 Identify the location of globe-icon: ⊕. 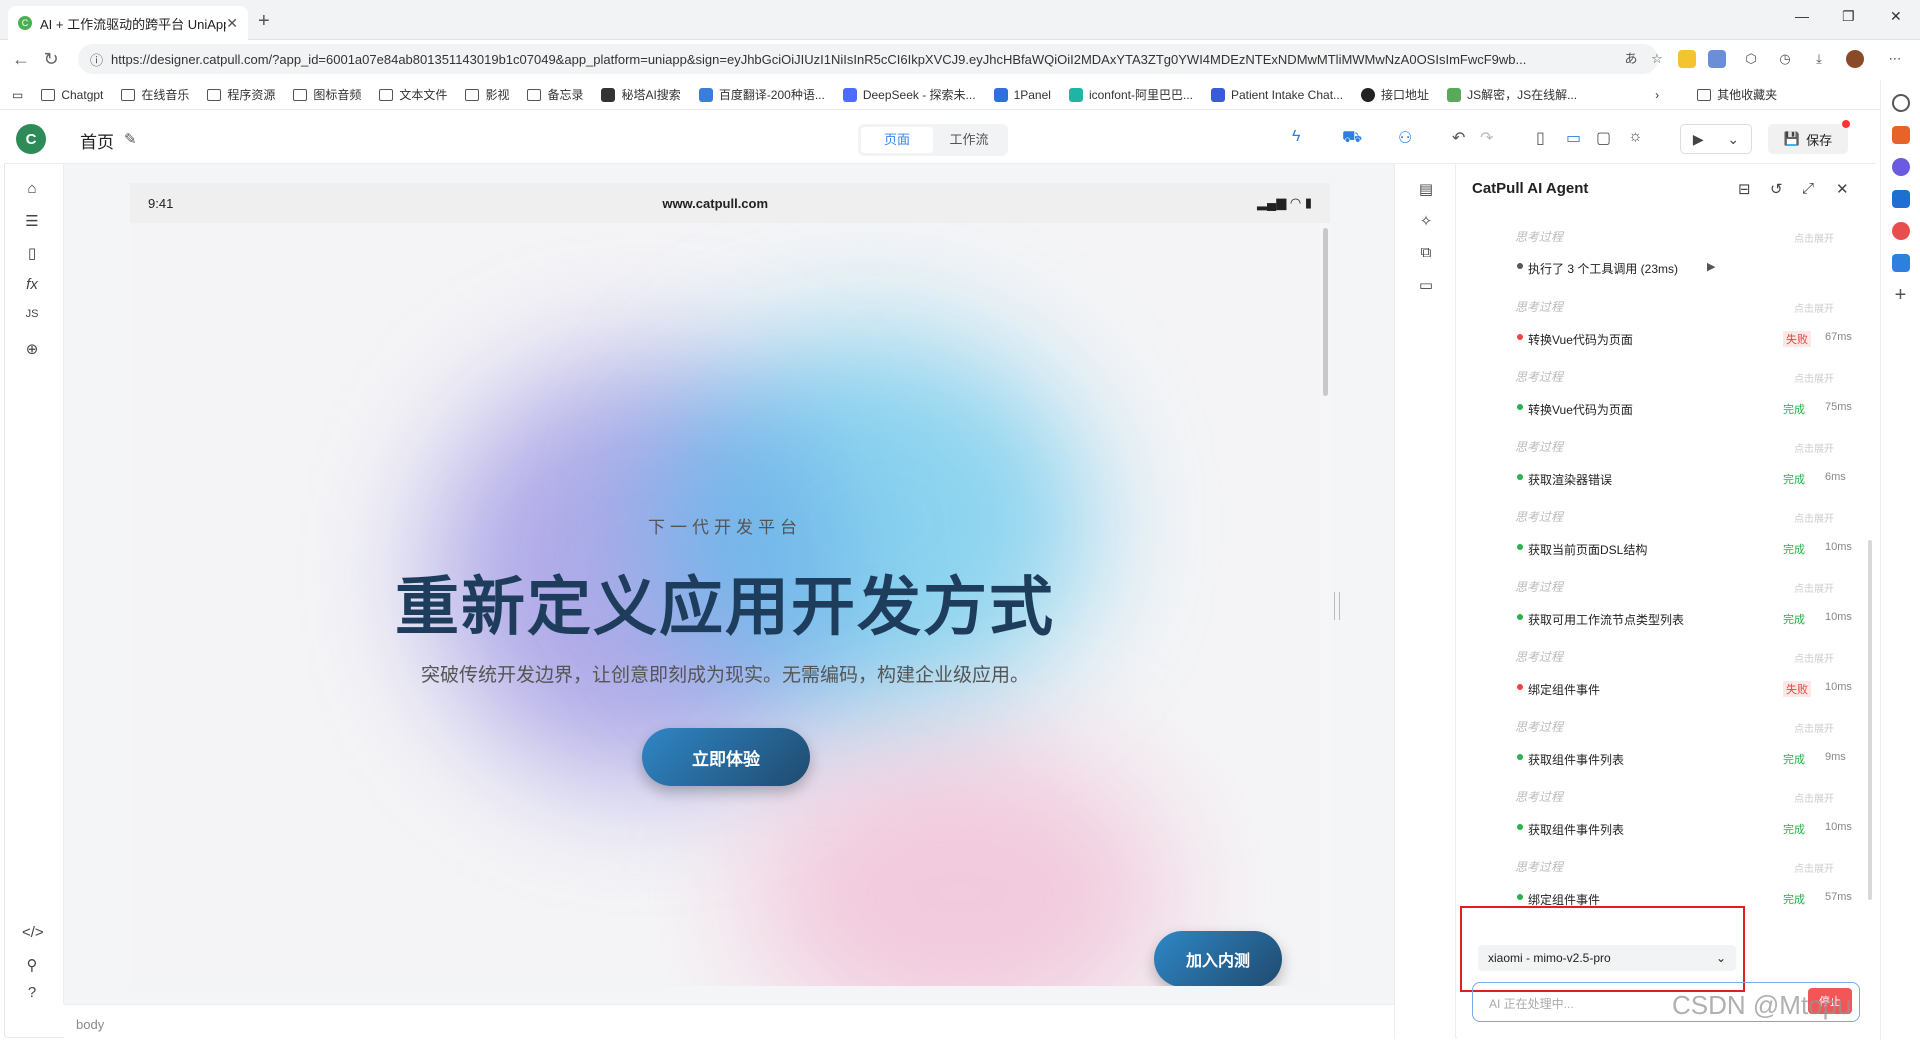
(32, 349).